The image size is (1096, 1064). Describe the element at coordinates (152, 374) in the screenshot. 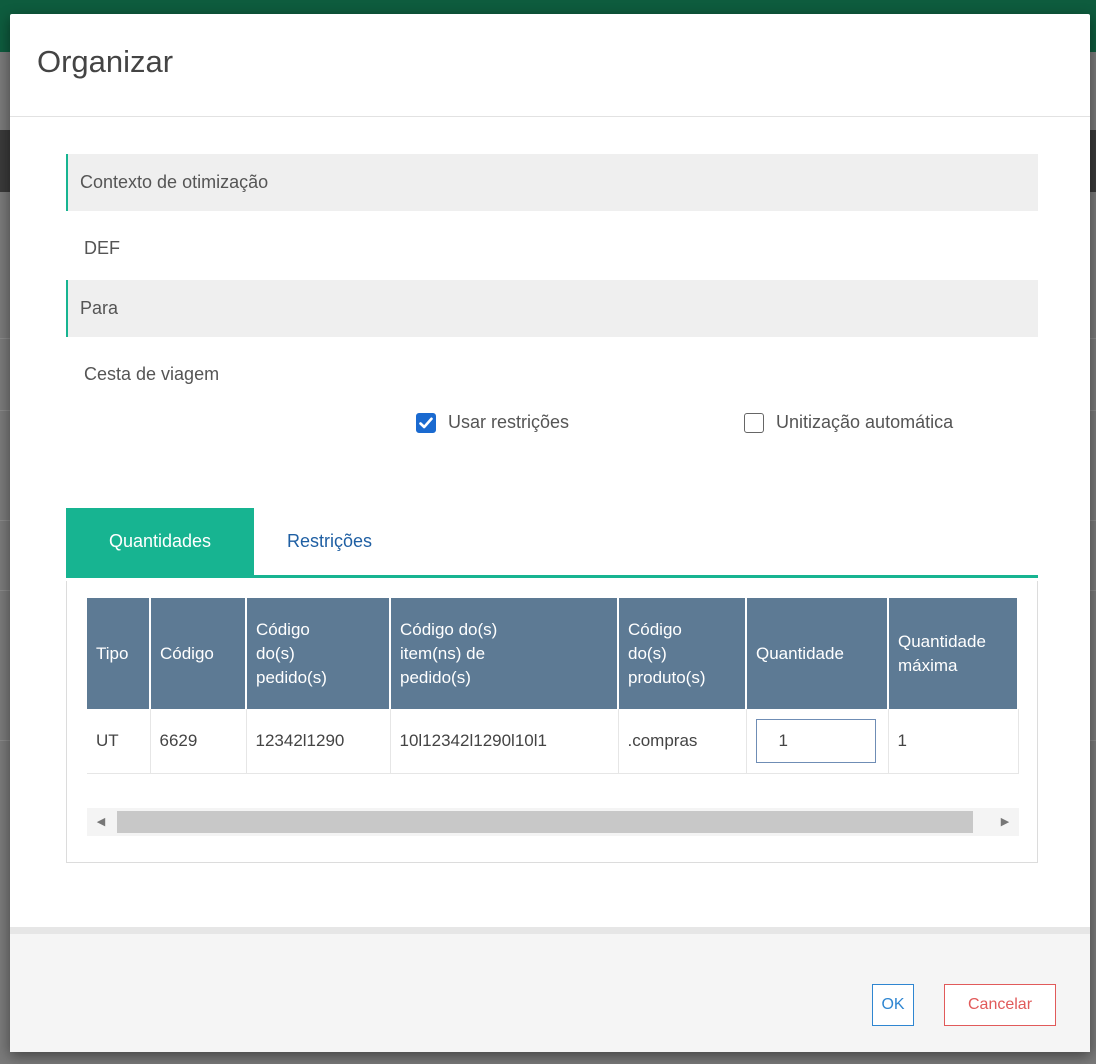

I see `for-value: Cesta de viagem` at that location.